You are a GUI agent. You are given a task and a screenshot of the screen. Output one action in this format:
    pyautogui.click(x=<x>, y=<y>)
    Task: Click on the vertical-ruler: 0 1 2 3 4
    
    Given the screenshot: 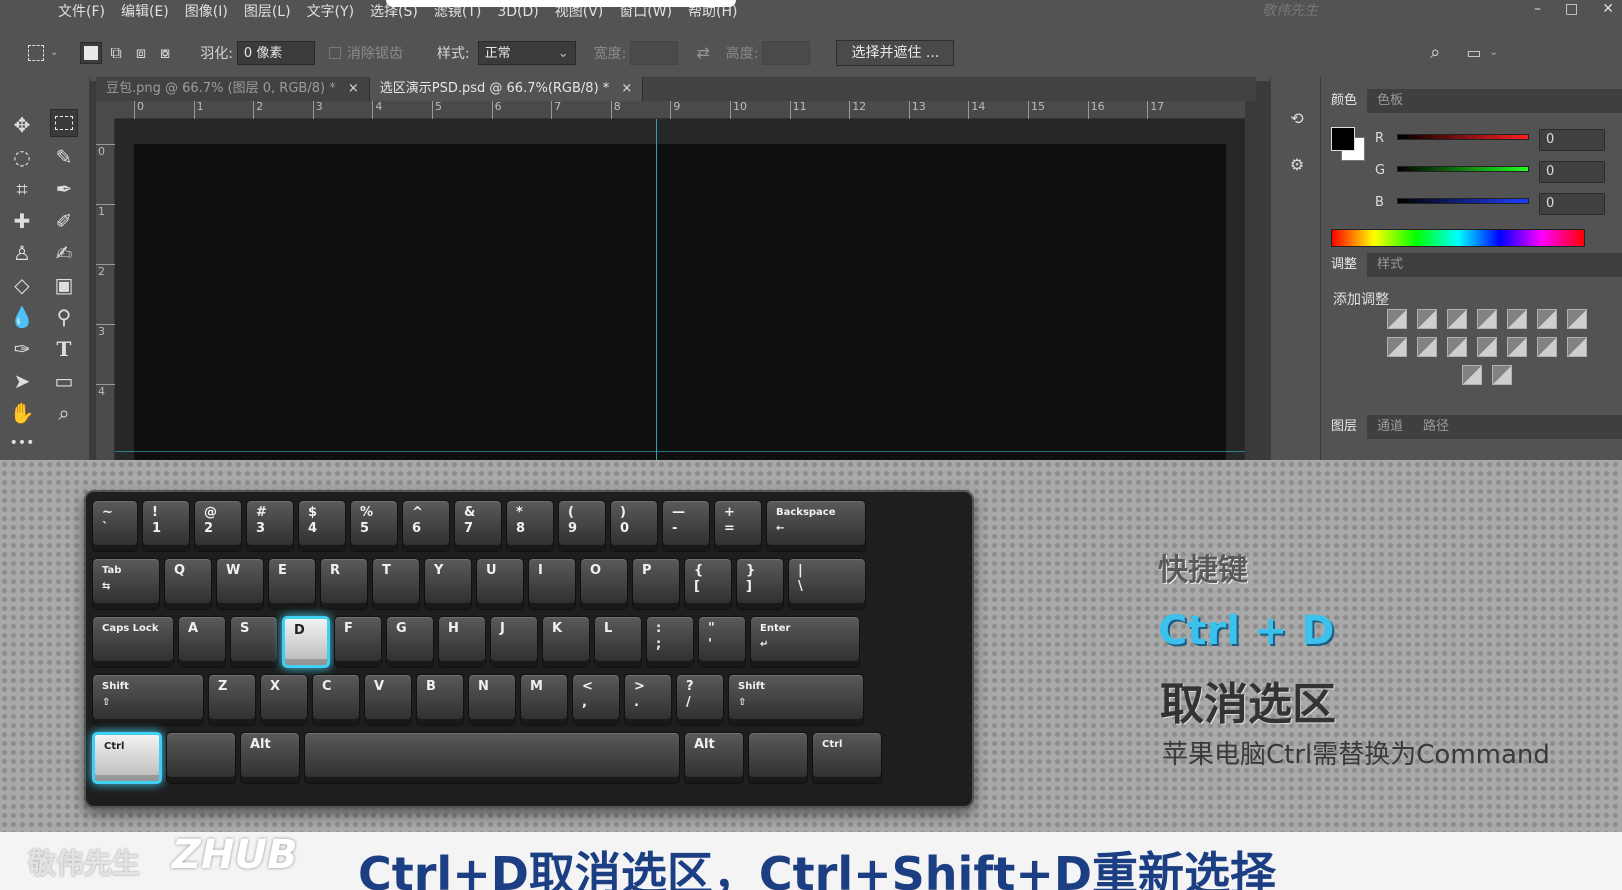 What is the action you would take?
    pyautogui.click(x=105, y=289)
    